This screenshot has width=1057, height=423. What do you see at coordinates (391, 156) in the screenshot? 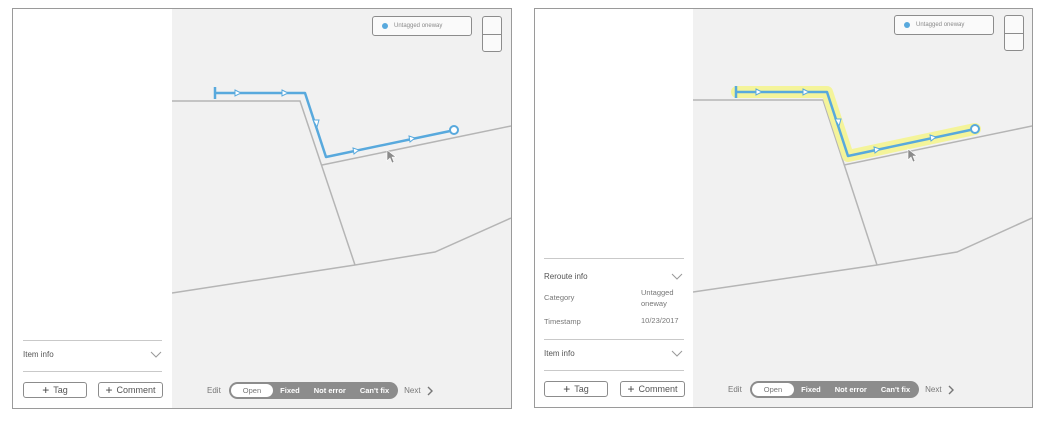
I see `cursor-icon` at bounding box center [391, 156].